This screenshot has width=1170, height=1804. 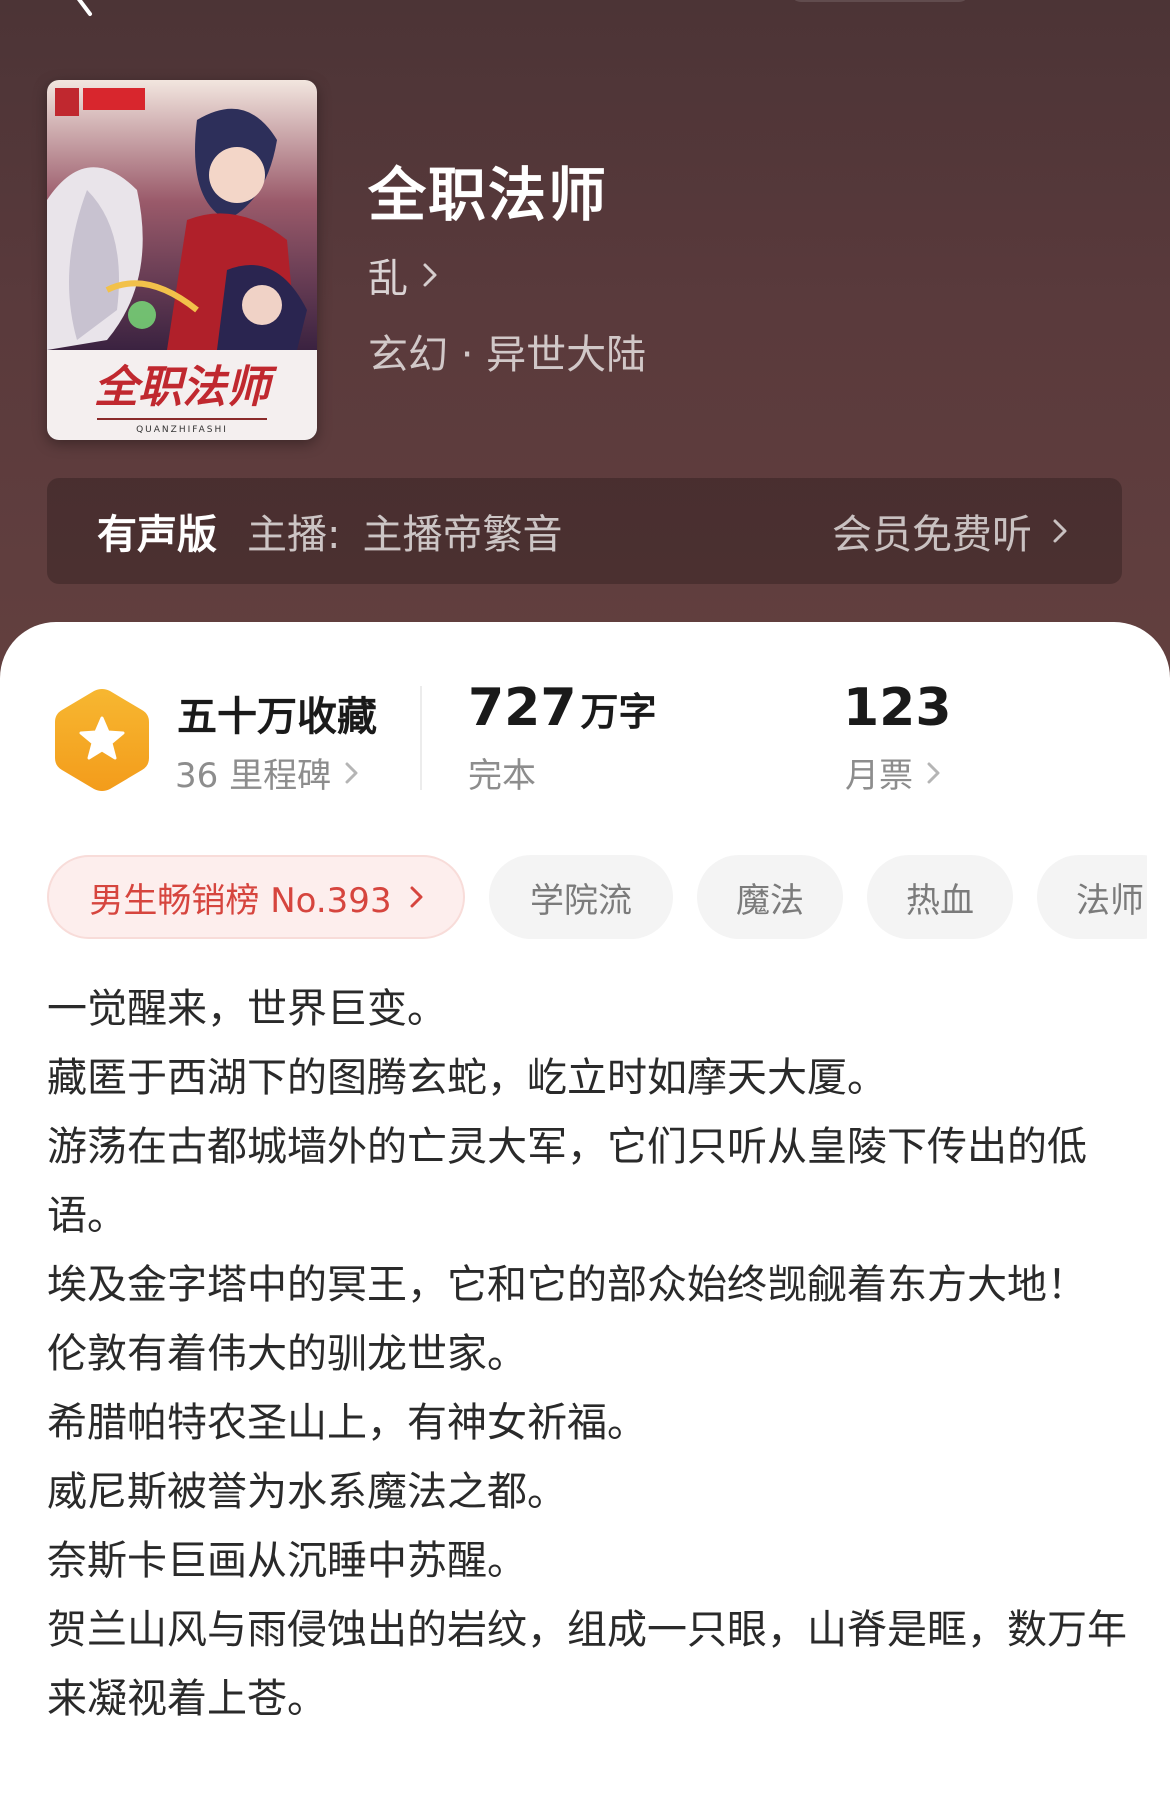 I want to click on genre-label: 玄幻 · 异世大陆, so click(x=507, y=355).